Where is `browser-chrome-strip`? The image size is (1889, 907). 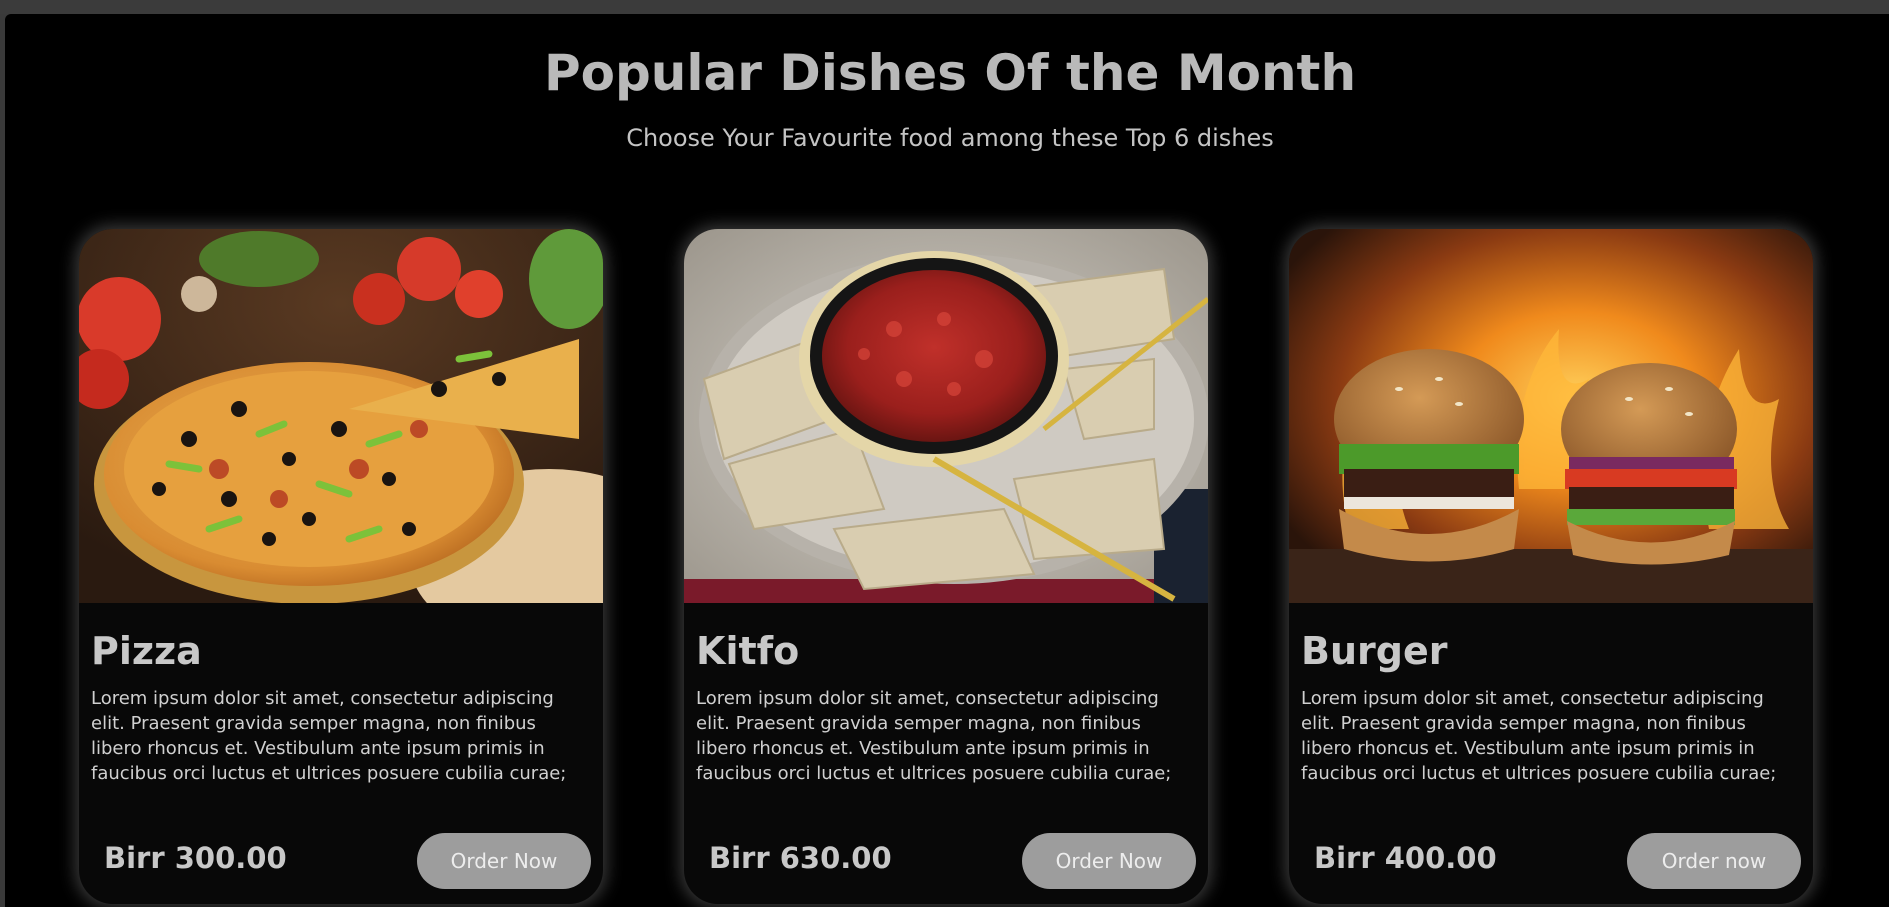 browser-chrome-strip is located at coordinates (944, 7).